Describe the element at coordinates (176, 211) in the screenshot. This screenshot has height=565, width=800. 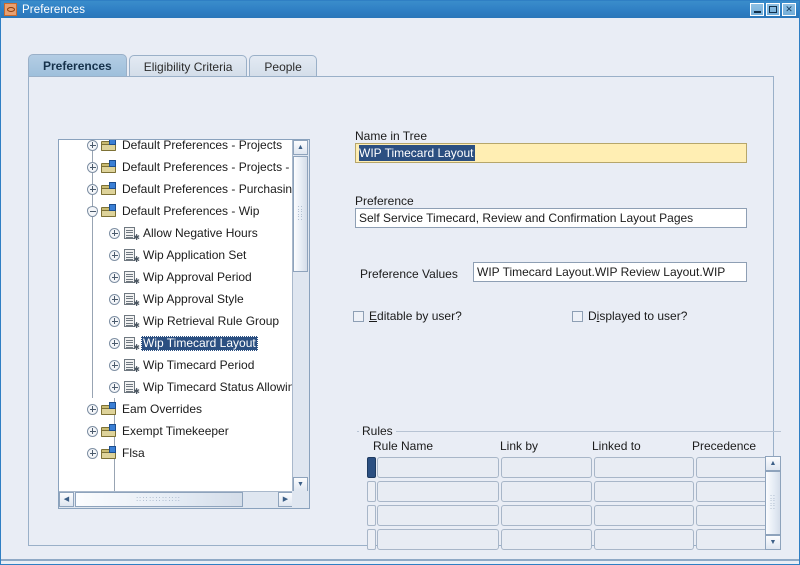
I see `tree-item-default-preferences-wip: Default Preferences - Wip` at that location.